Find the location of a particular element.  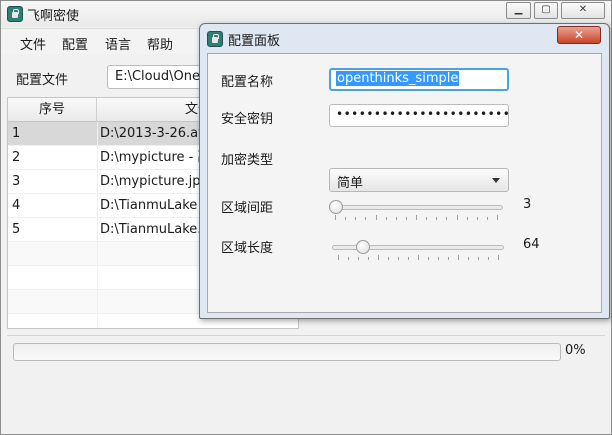

encryption-type-label: 加密类型 is located at coordinates (247, 160).